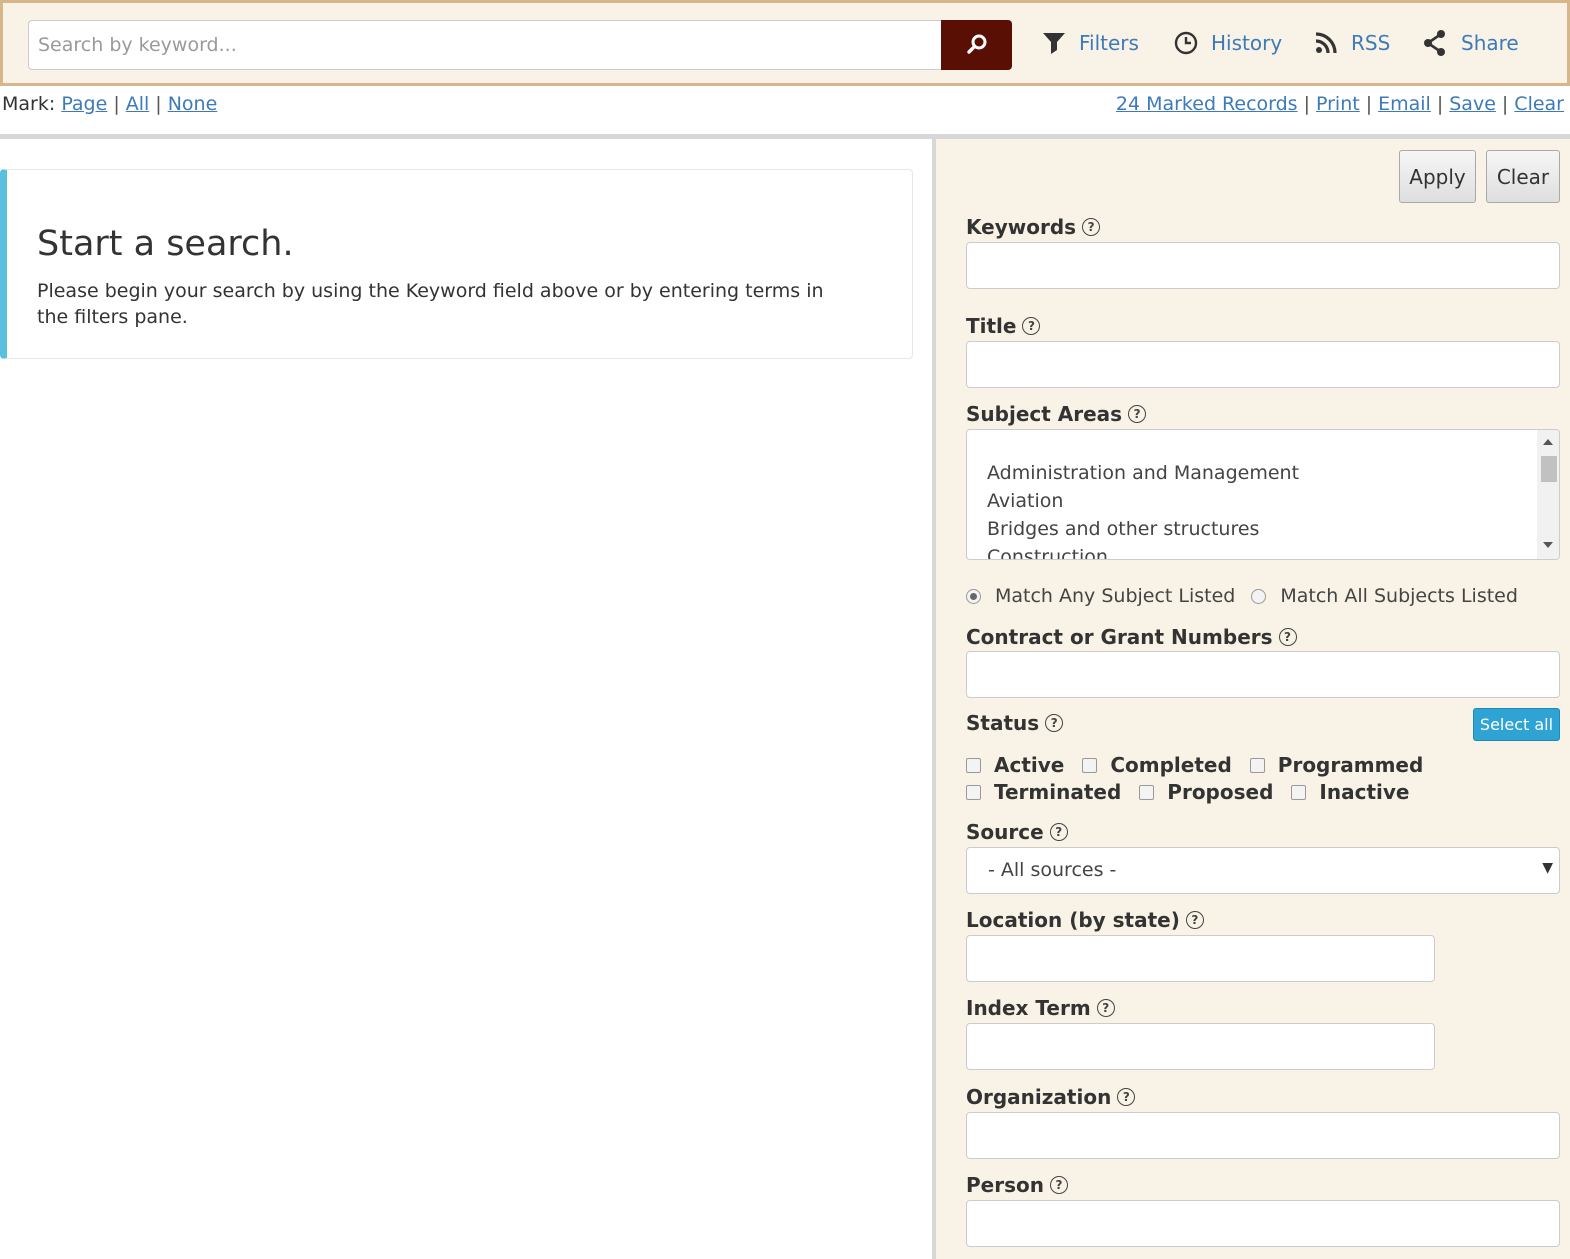 This screenshot has height=1259, width=1570. I want to click on person-label: Person ?, so click(1017, 1185).